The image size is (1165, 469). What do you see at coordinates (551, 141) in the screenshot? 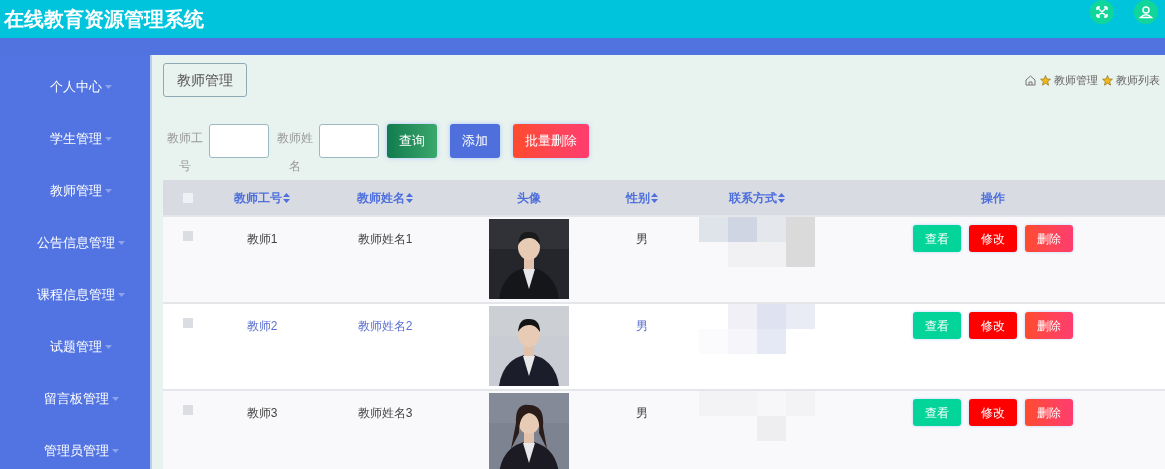
I see `delete-button: 批量删除` at bounding box center [551, 141].